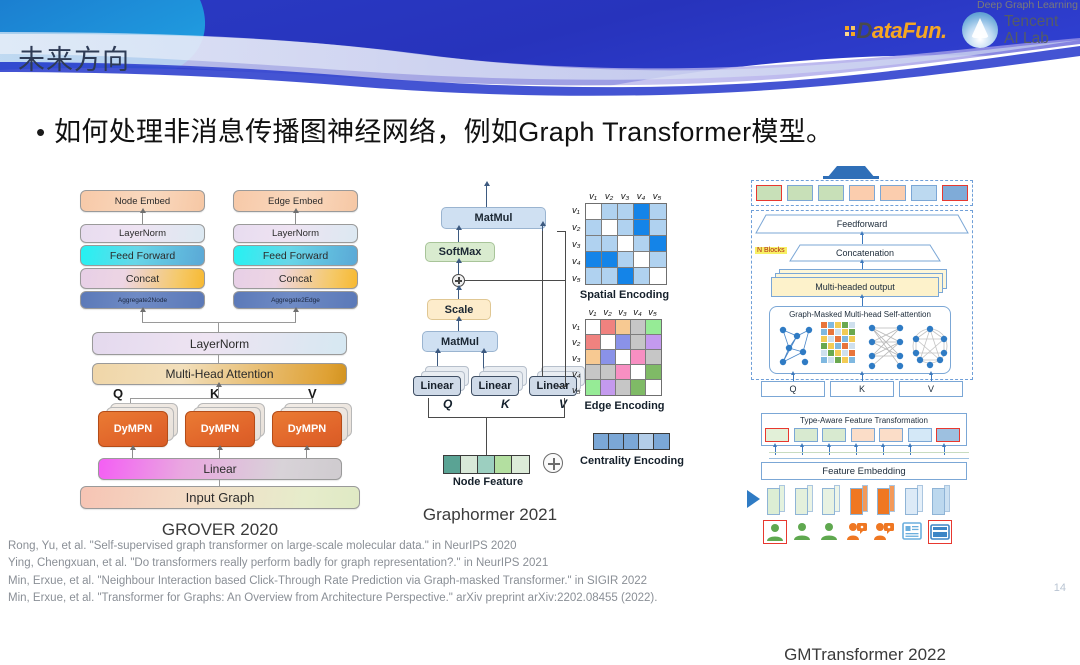 This screenshot has width=1080, height=665. Describe the element at coordinates (220, 429) in the screenshot. I see `grover-dympn-2: DyMPN` at that location.